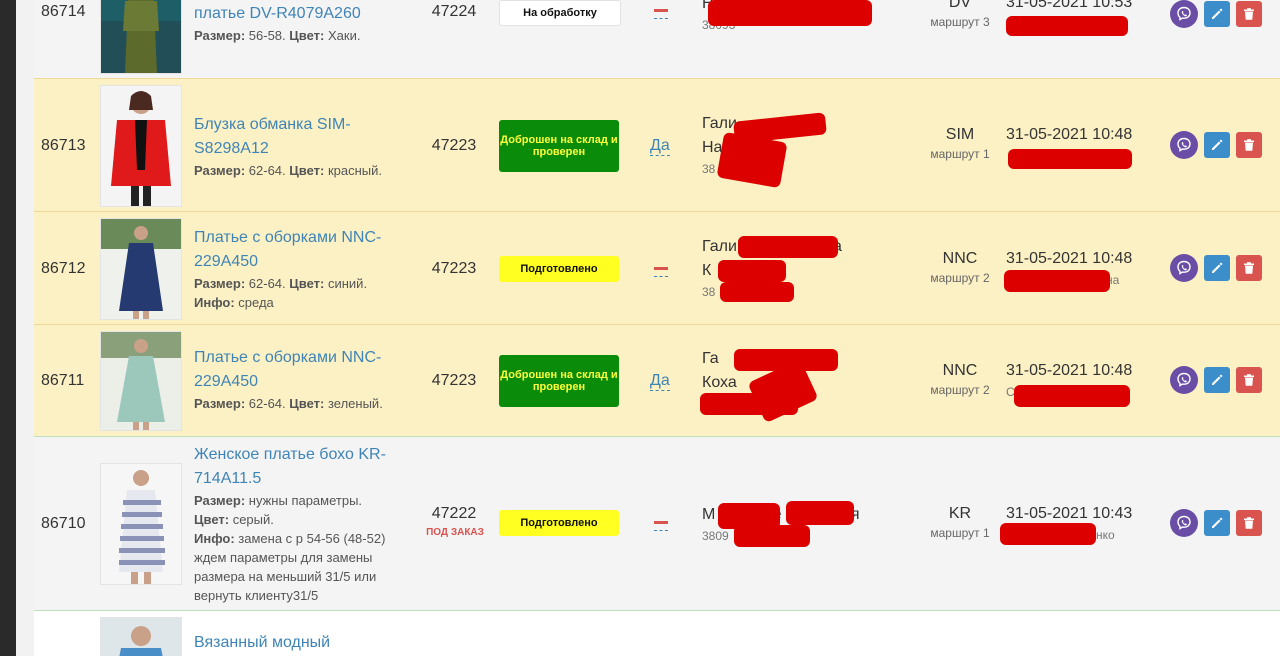  Describe the element at coordinates (63, 145) in the screenshot. I see `order-id: 86713` at that location.